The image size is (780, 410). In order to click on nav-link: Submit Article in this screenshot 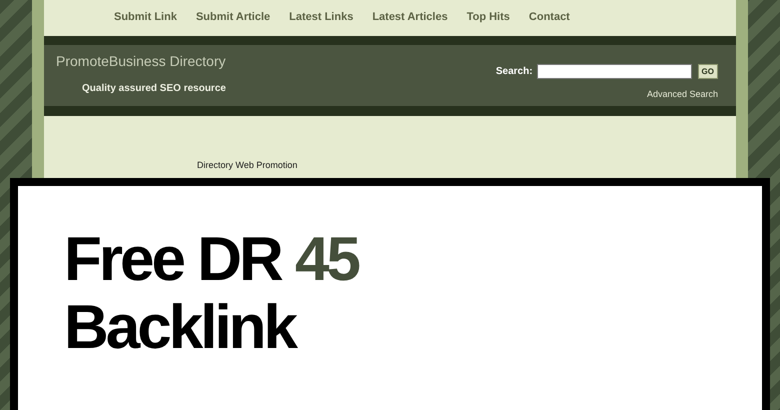, I will do `click(233, 22)`.